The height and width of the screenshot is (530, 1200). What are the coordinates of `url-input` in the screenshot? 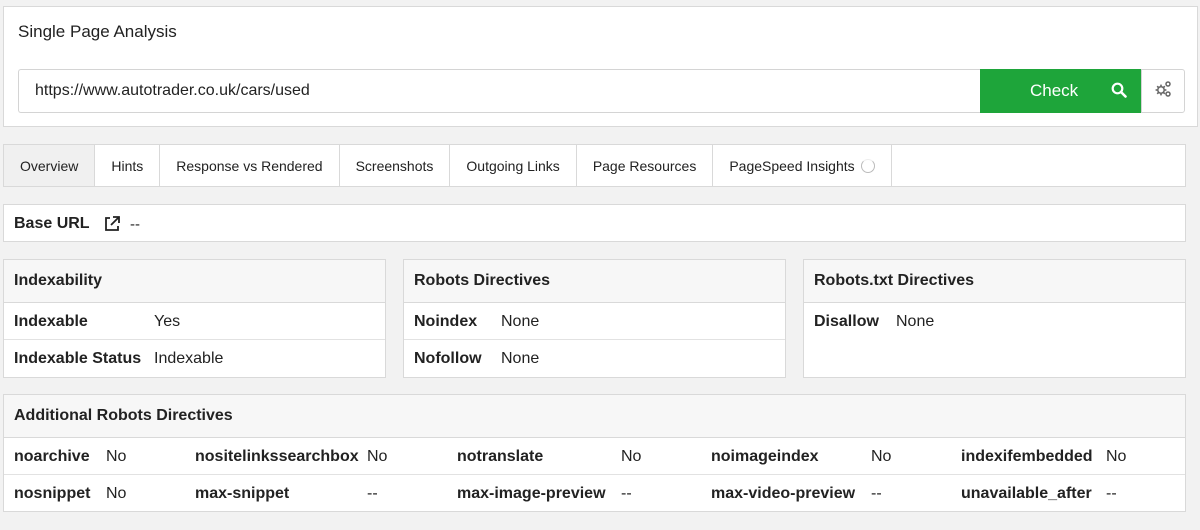 It's located at (500, 91).